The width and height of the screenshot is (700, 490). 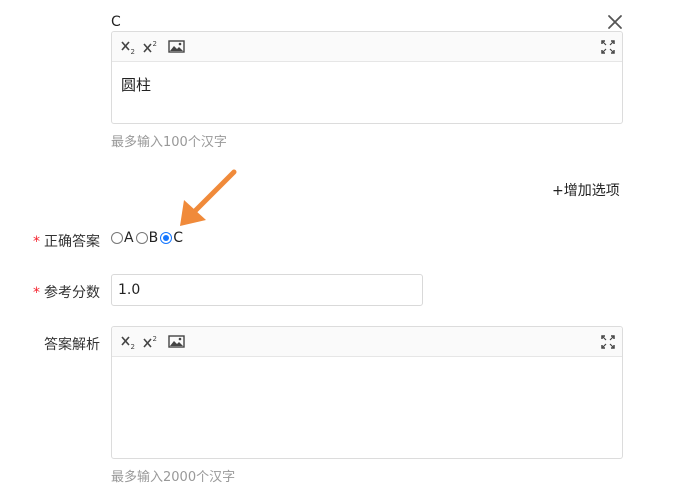 I want to click on annotation-arrow, so click(x=208, y=197).